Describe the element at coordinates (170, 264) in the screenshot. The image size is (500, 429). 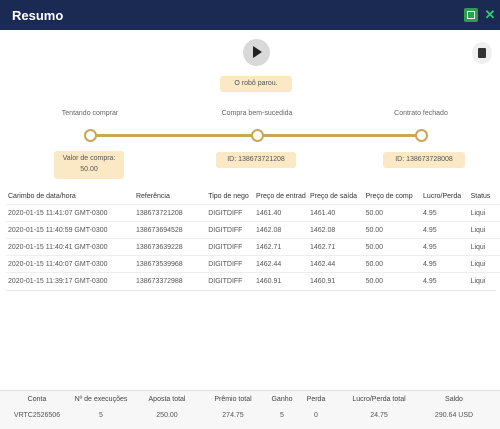
I see `cell-reference: 138673539968` at that location.